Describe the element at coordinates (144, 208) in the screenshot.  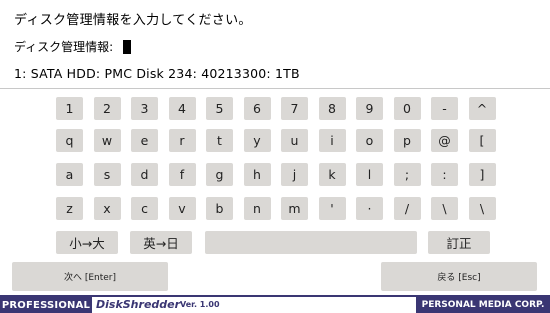
I see `key-row4-3: c` at that location.